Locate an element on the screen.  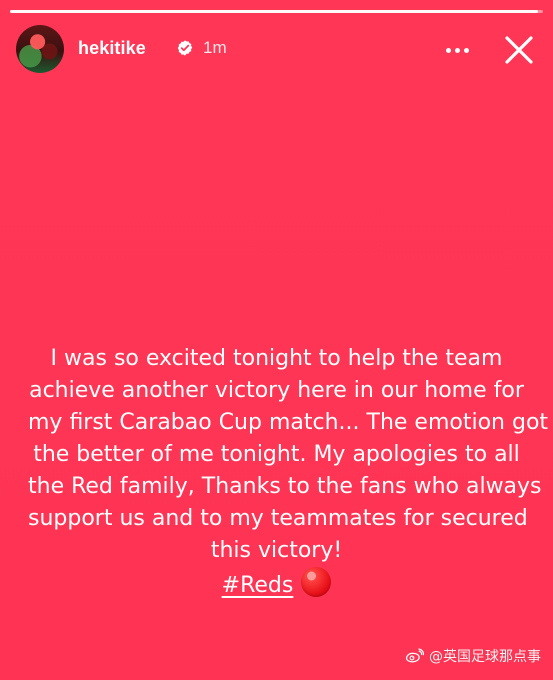
caption-line: this victory! is located at coordinates (276, 550).